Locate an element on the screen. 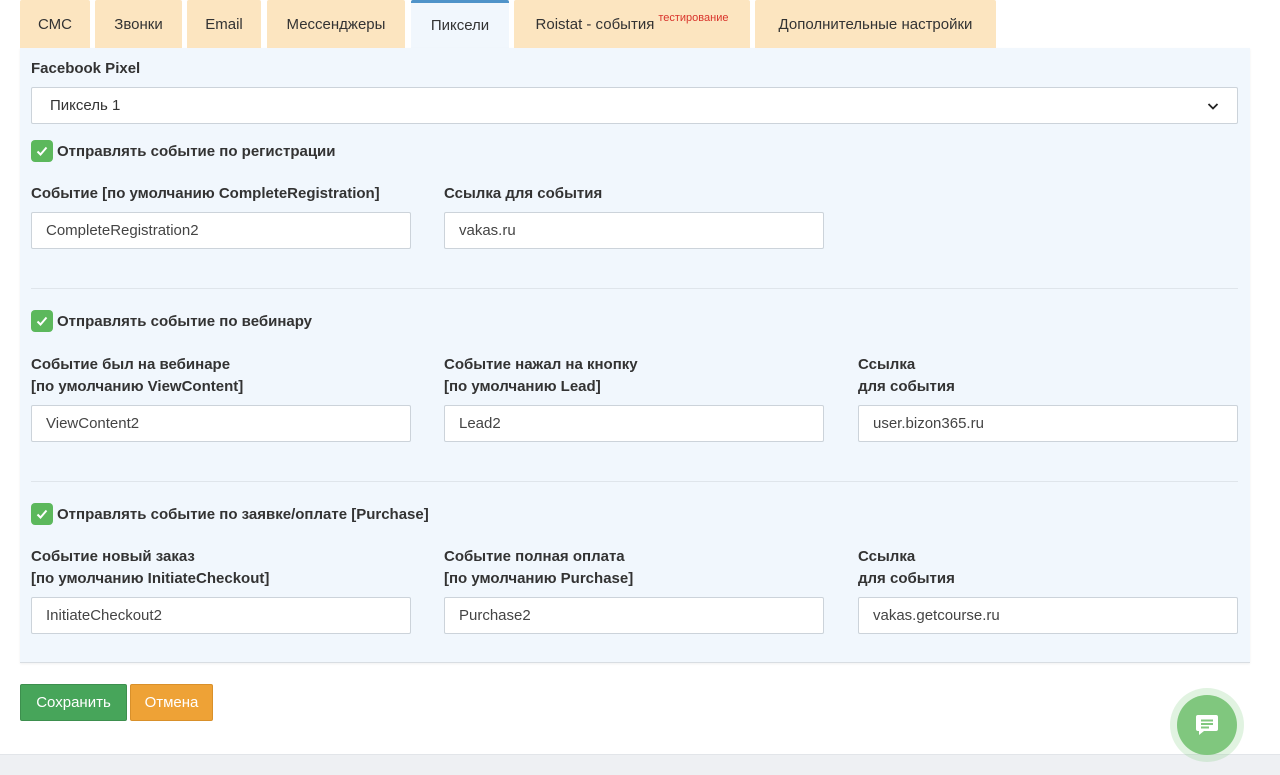  chat-widget-inner is located at coordinates (1207, 725).